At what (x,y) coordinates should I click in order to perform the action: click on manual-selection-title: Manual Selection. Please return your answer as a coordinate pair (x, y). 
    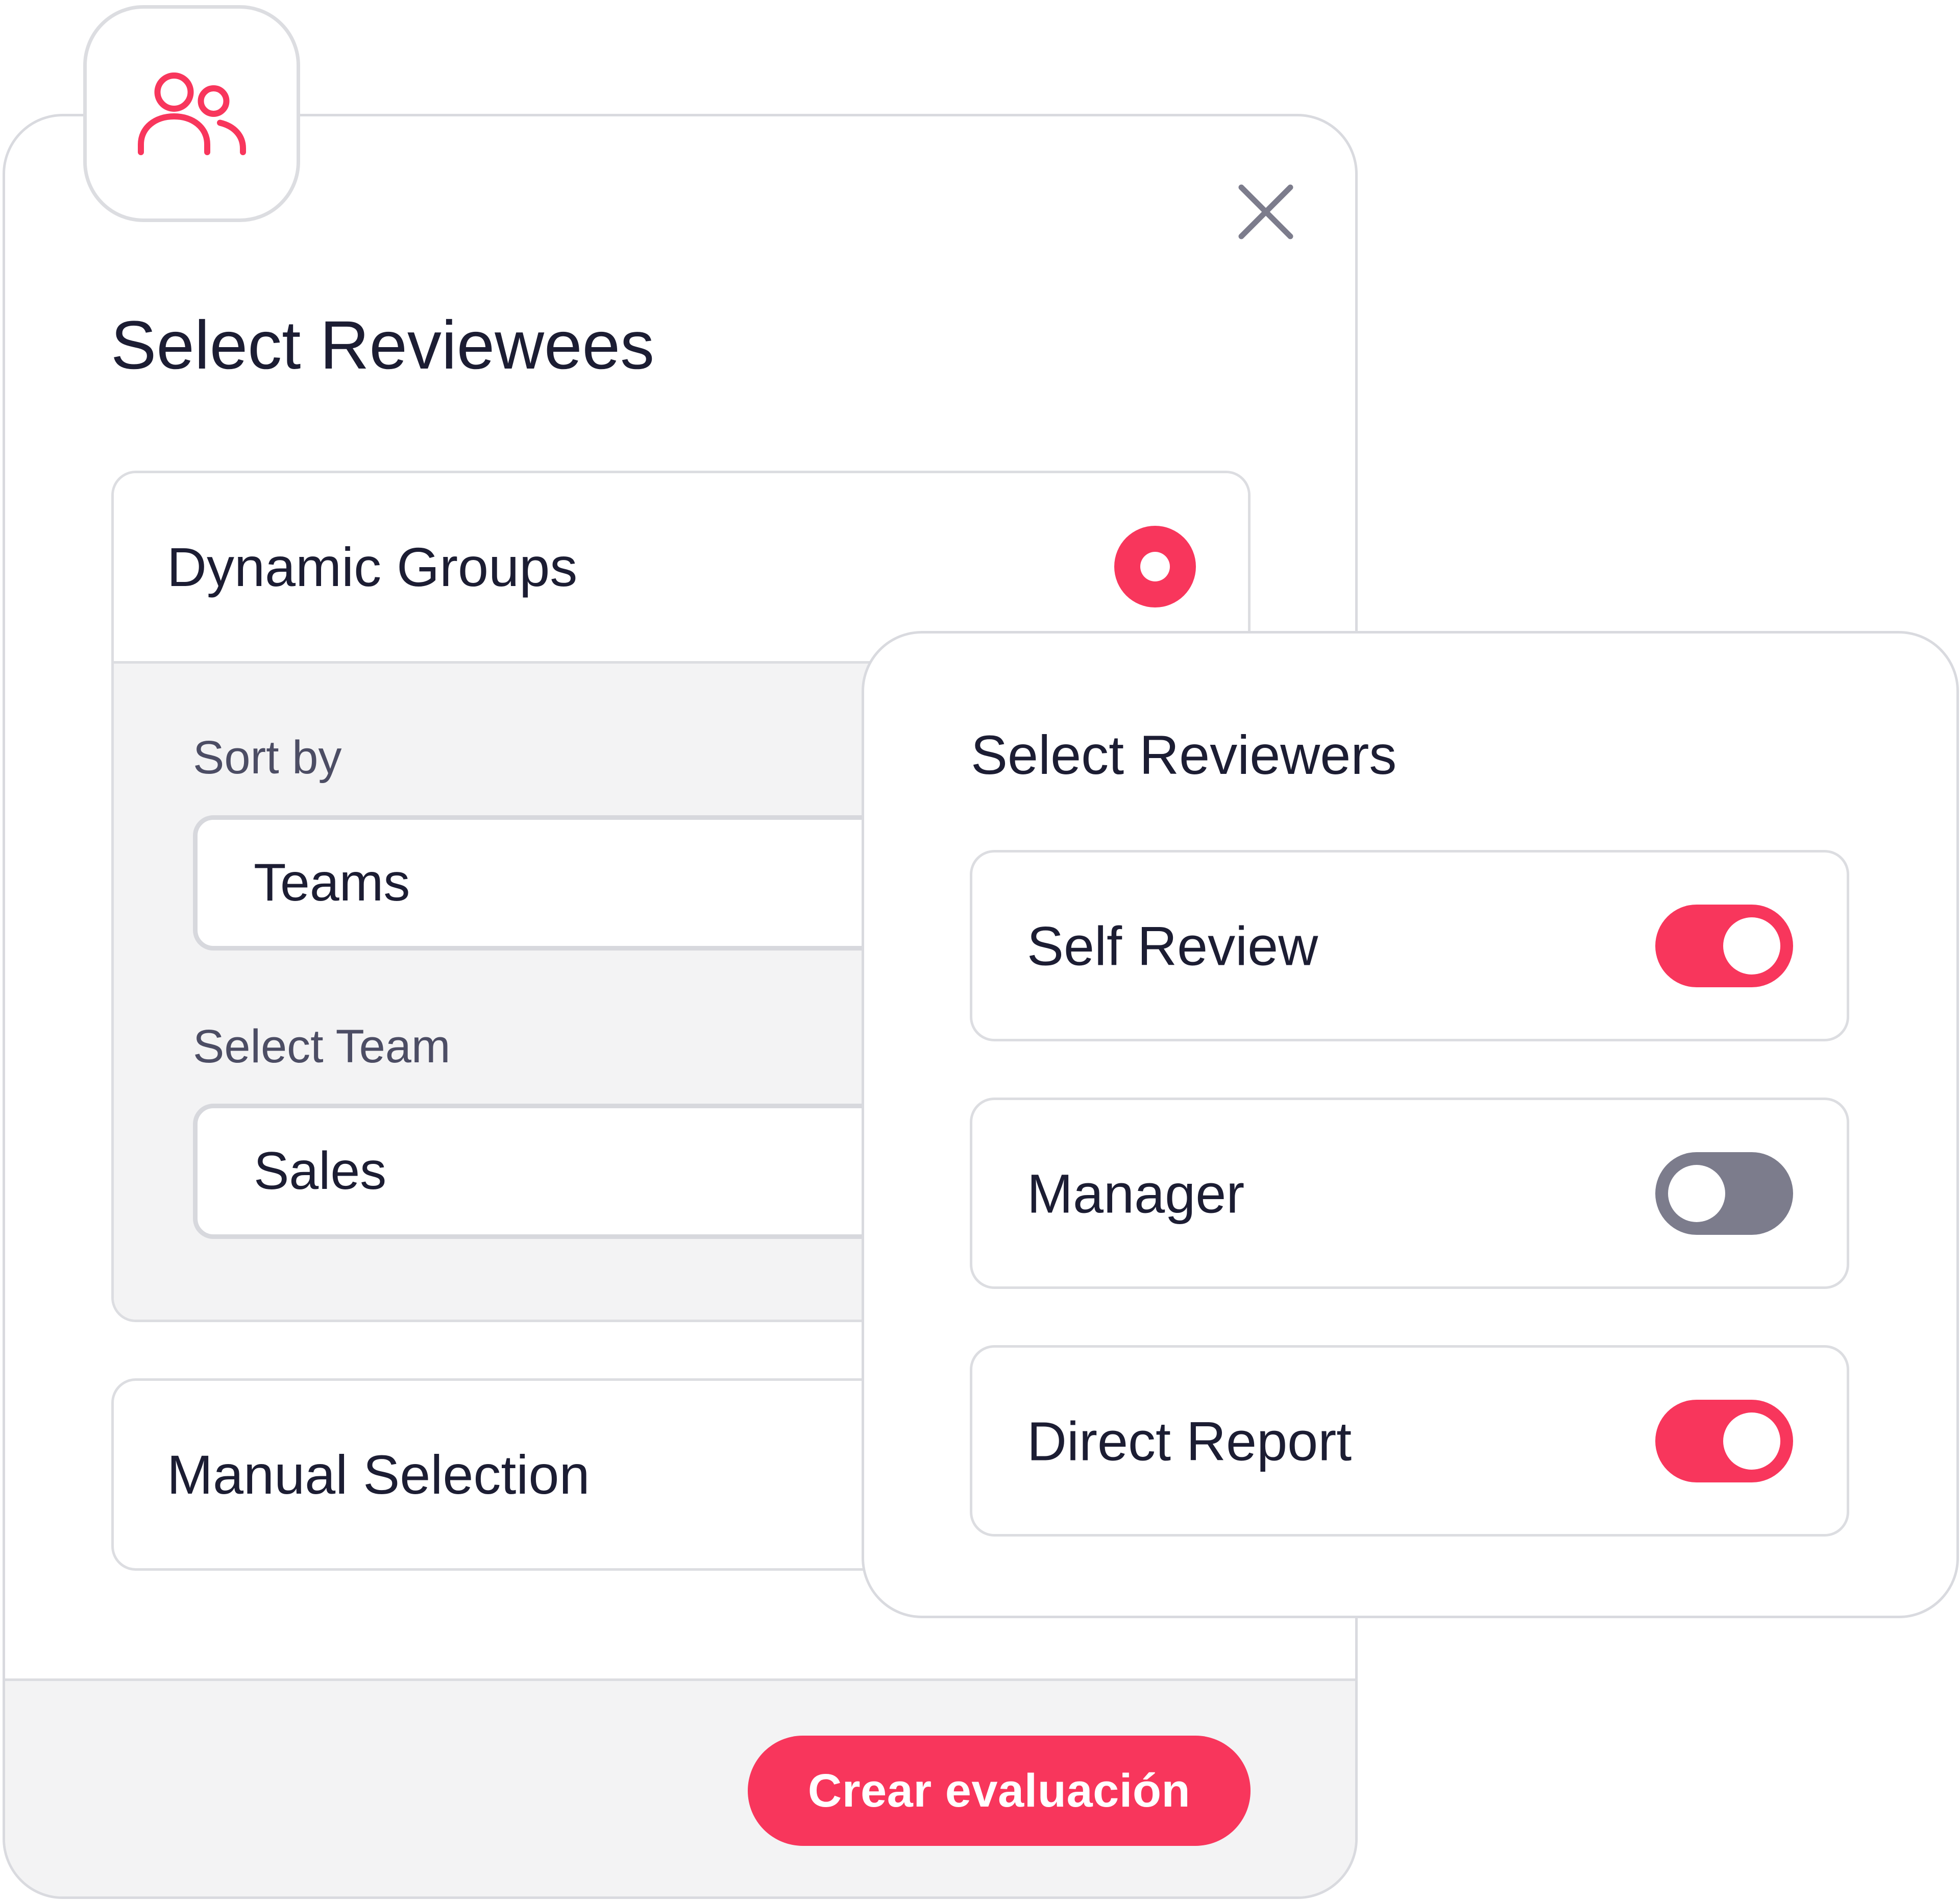
    Looking at the image, I should click on (378, 1474).